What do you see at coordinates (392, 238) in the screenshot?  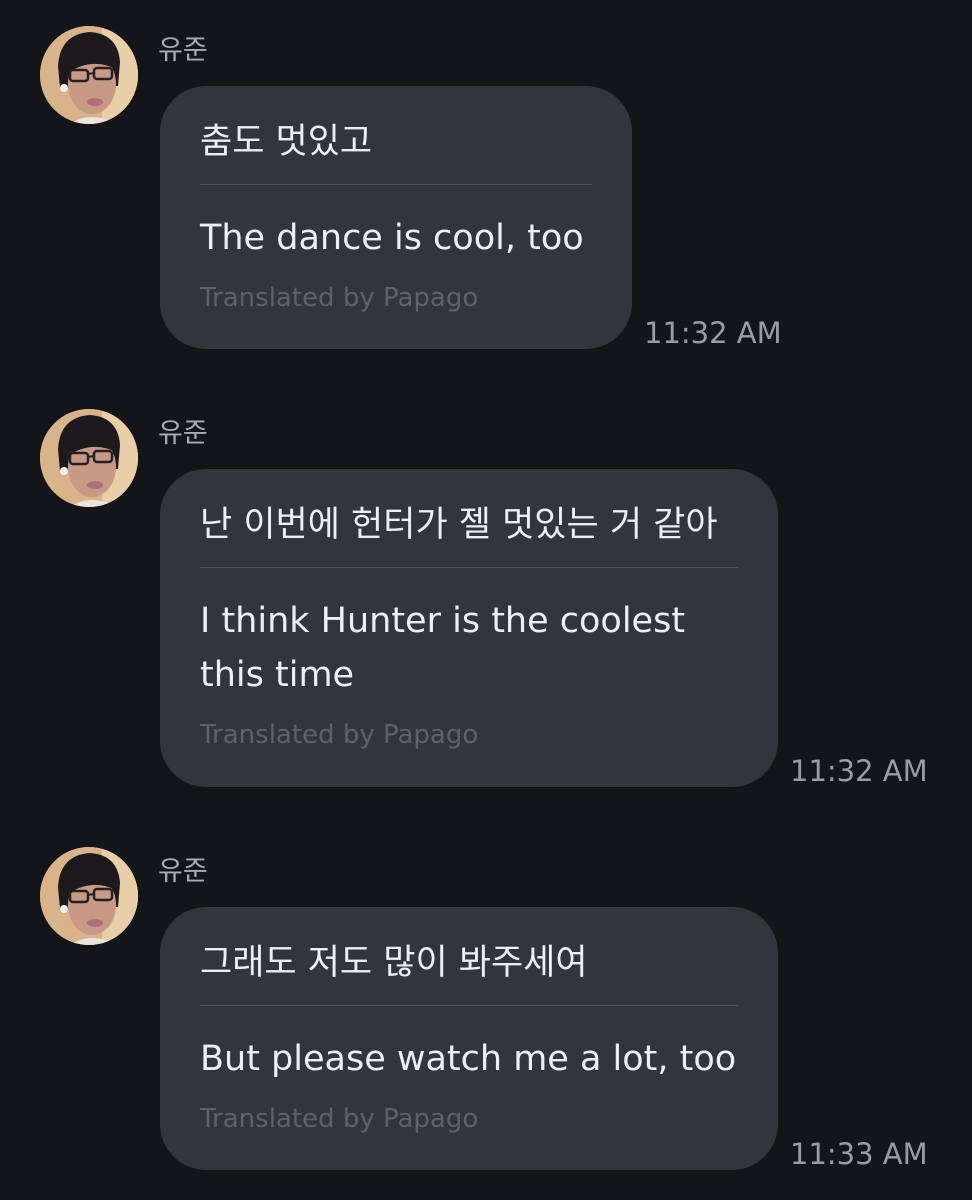 I see `translated-text: The dance is cool, too` at bounding box center [392, 238].